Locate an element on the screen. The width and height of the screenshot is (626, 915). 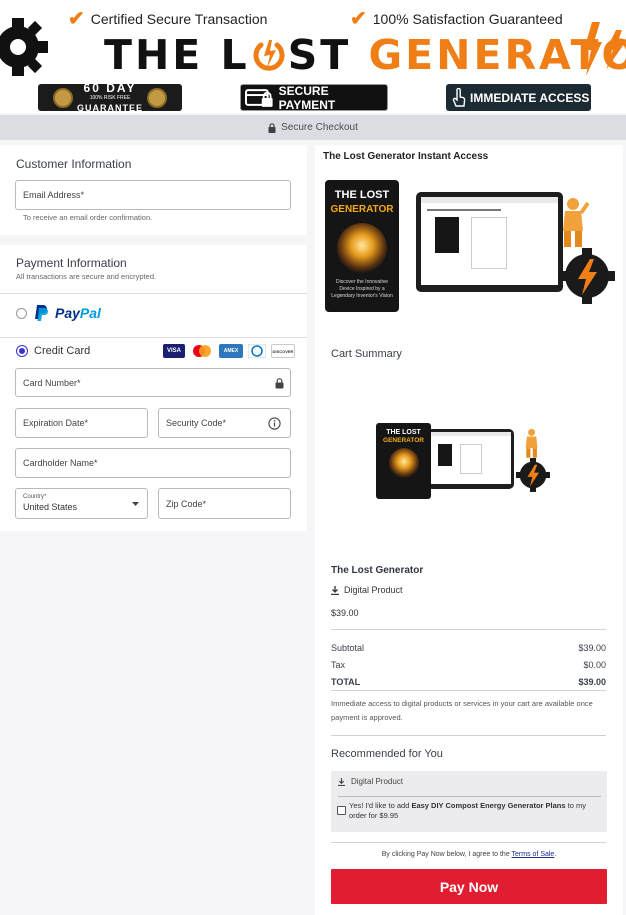
terms-of-sale-link: Terms of Sale is located at coordinates (533, 854).